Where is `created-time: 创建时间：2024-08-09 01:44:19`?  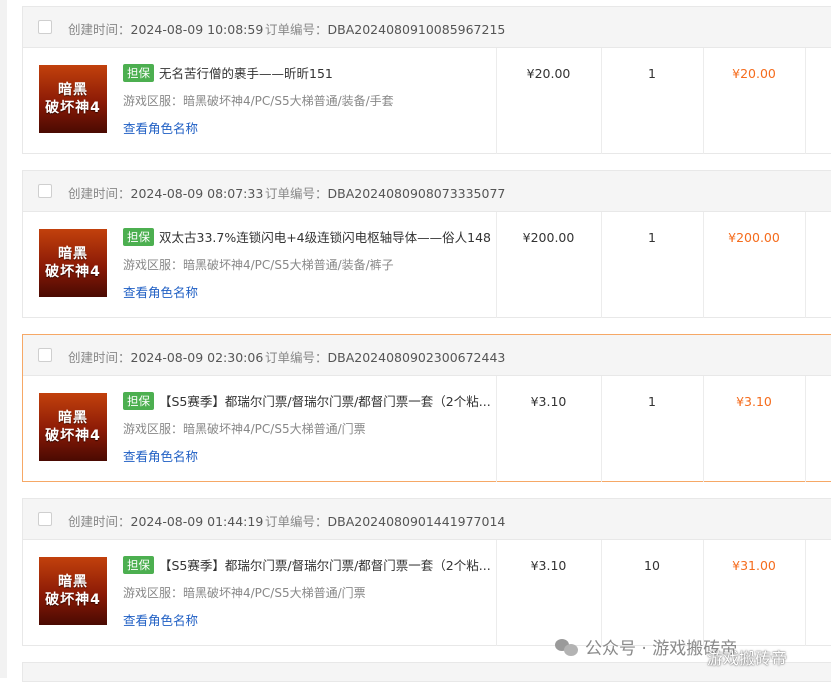 created-time: 创建时间：2024-08-09 01:44:19 is located at coordinates (165, 520).